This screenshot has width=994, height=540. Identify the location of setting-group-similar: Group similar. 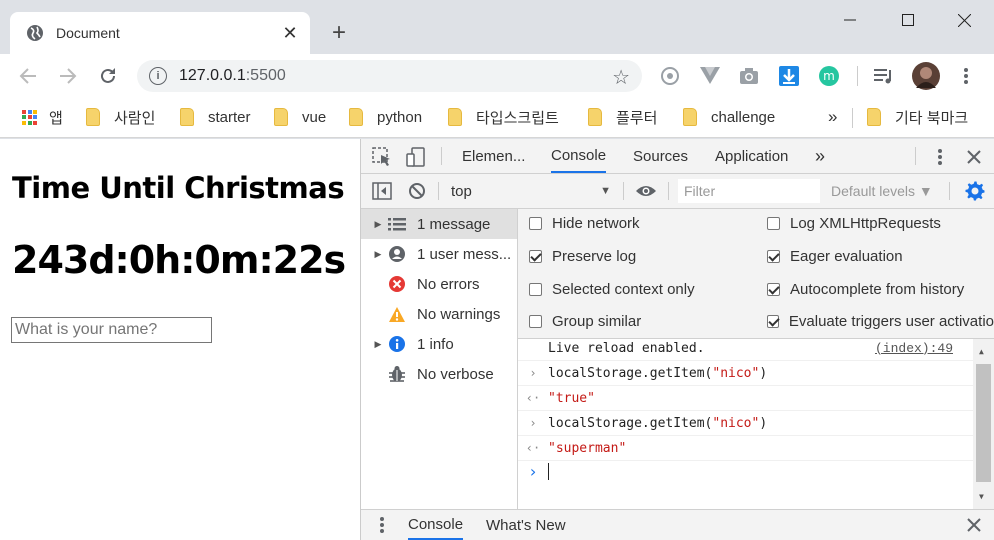
(585, 321).